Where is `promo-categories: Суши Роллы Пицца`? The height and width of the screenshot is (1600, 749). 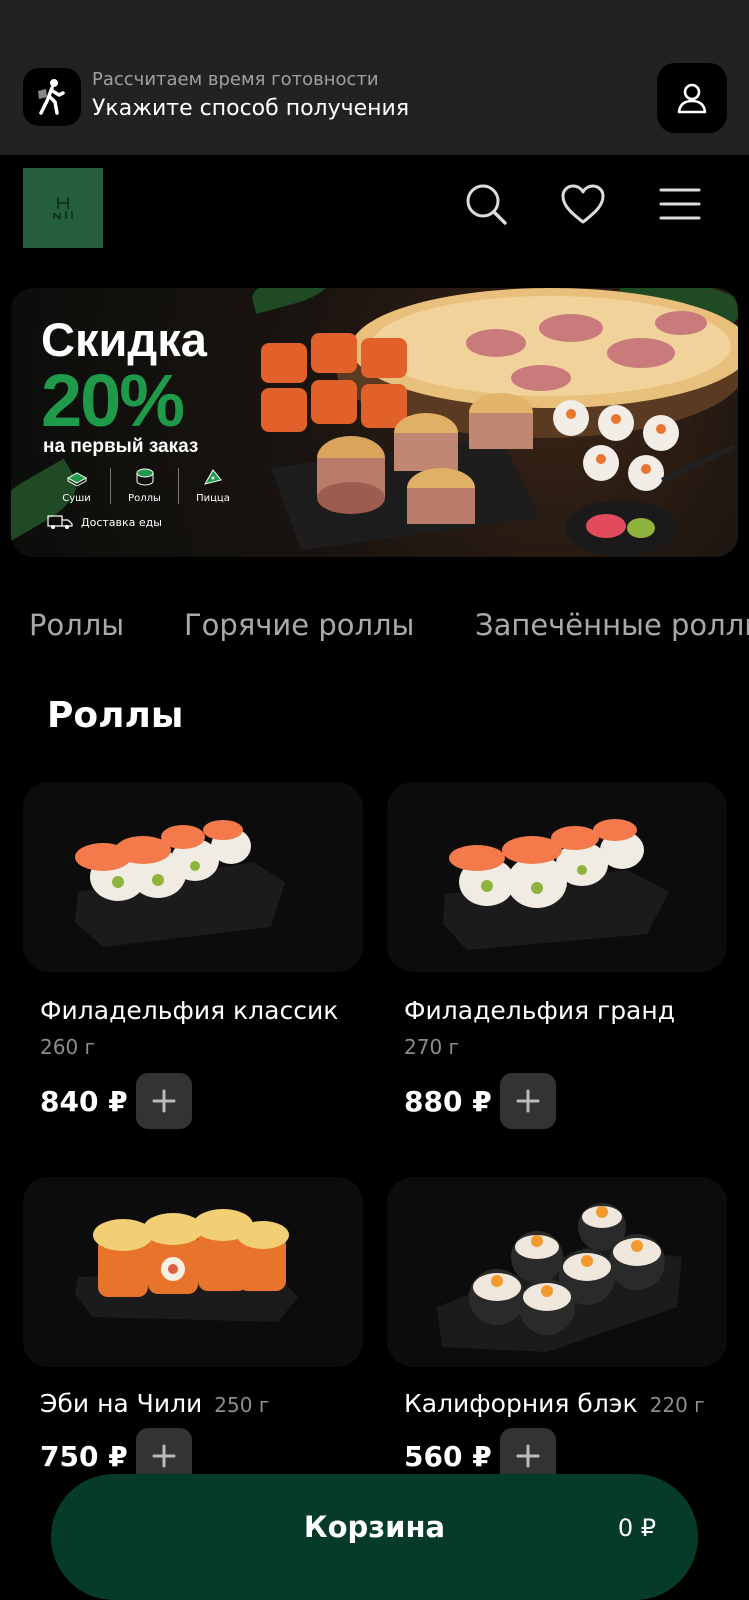 promo-categories: Суши Роллы Пицца is located at coordinates (145, 486).